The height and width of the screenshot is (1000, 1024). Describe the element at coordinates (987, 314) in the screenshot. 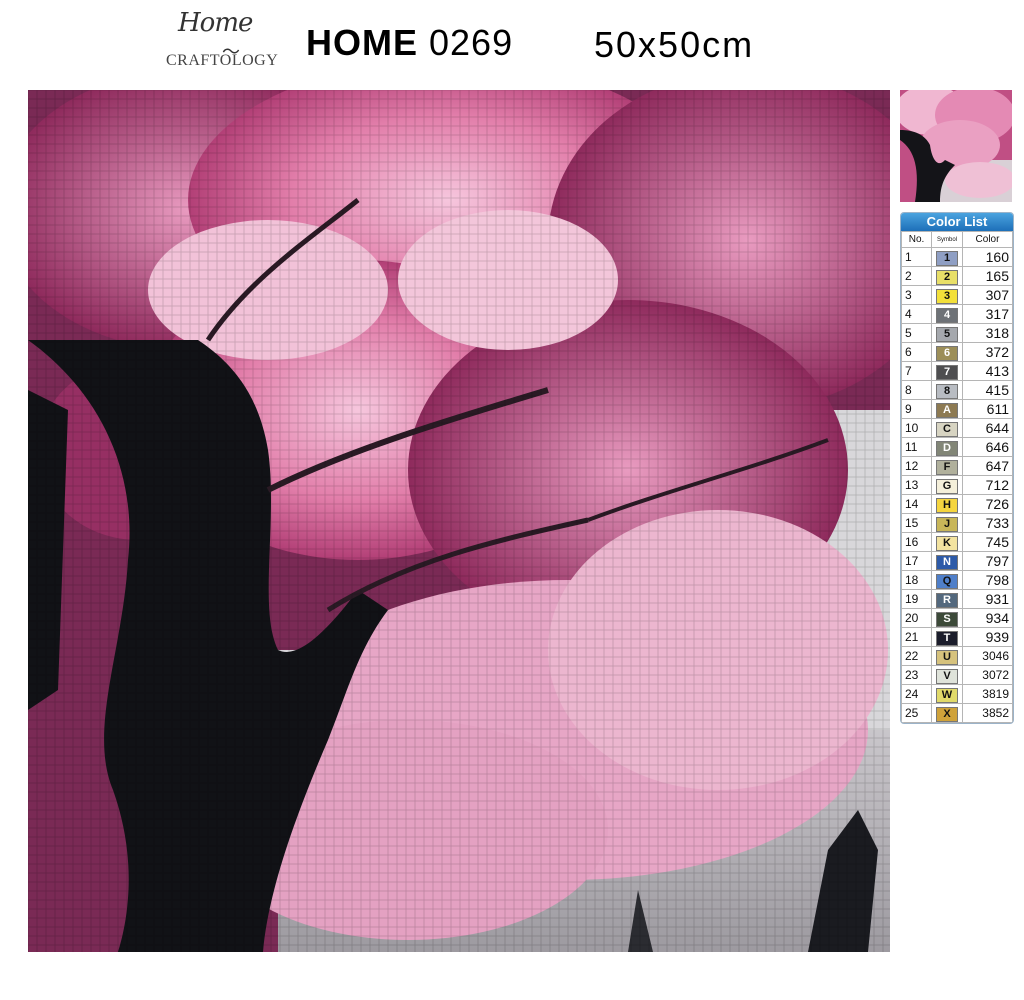

I see `color-code: 317` at that location.